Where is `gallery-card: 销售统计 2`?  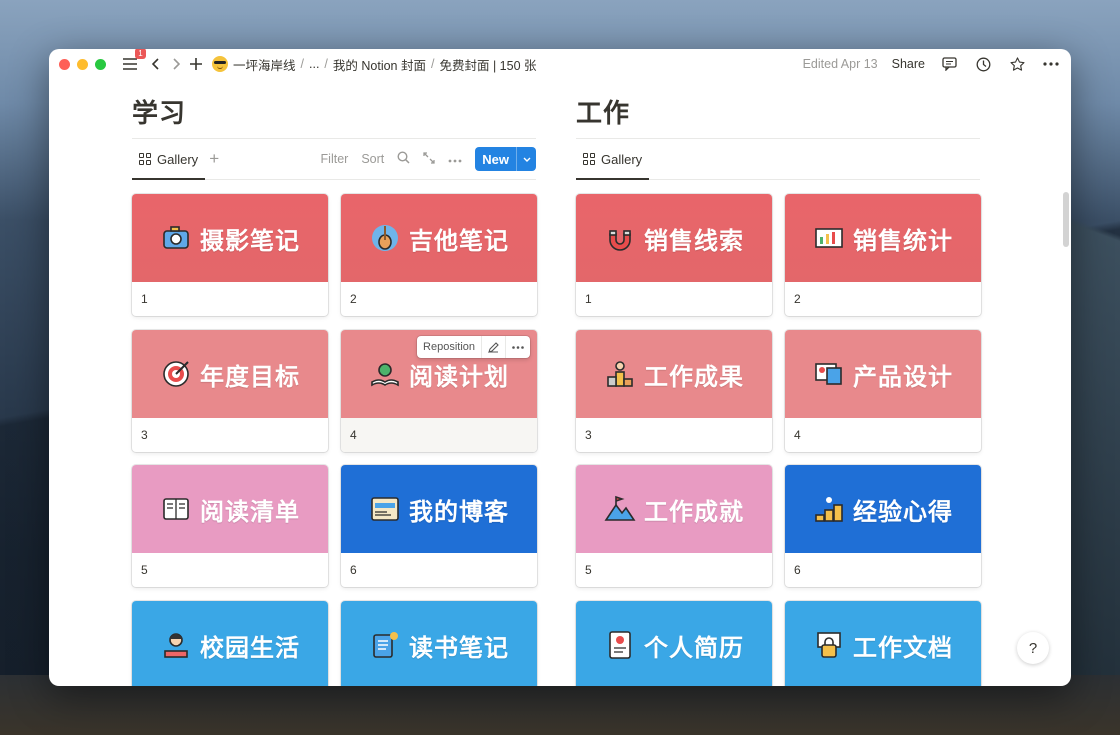 gallery-card: 销售统计 2 is located at coordinates (883, 255).